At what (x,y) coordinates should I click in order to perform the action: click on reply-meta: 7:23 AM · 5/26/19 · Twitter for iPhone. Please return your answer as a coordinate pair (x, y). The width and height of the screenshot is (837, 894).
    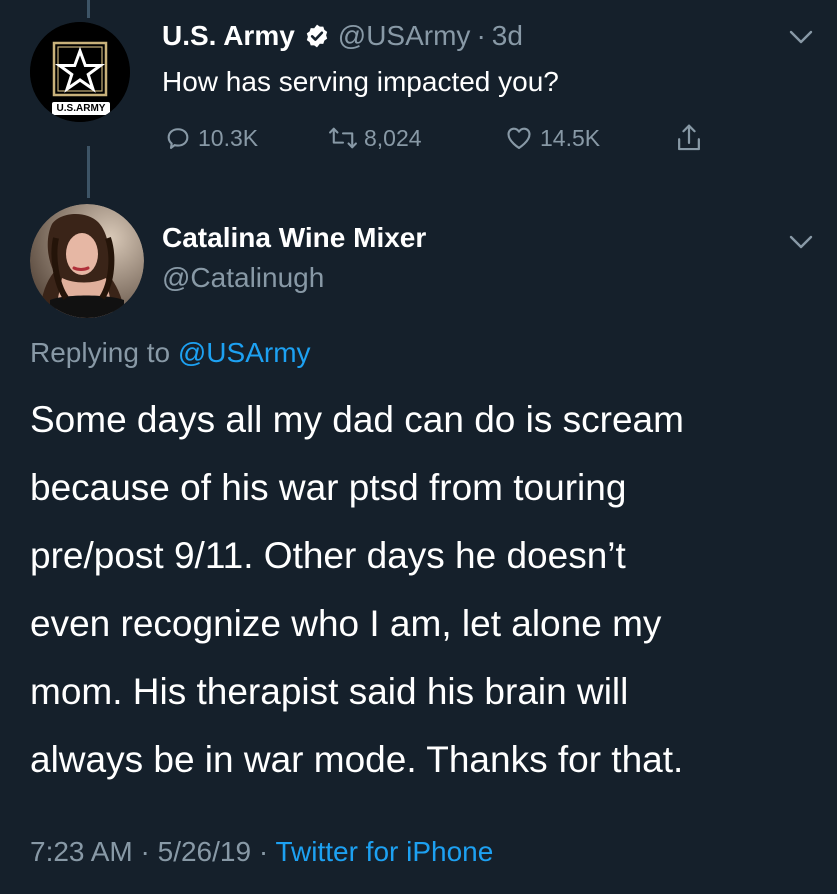
    Looking at the image, I should click on (261, 852).